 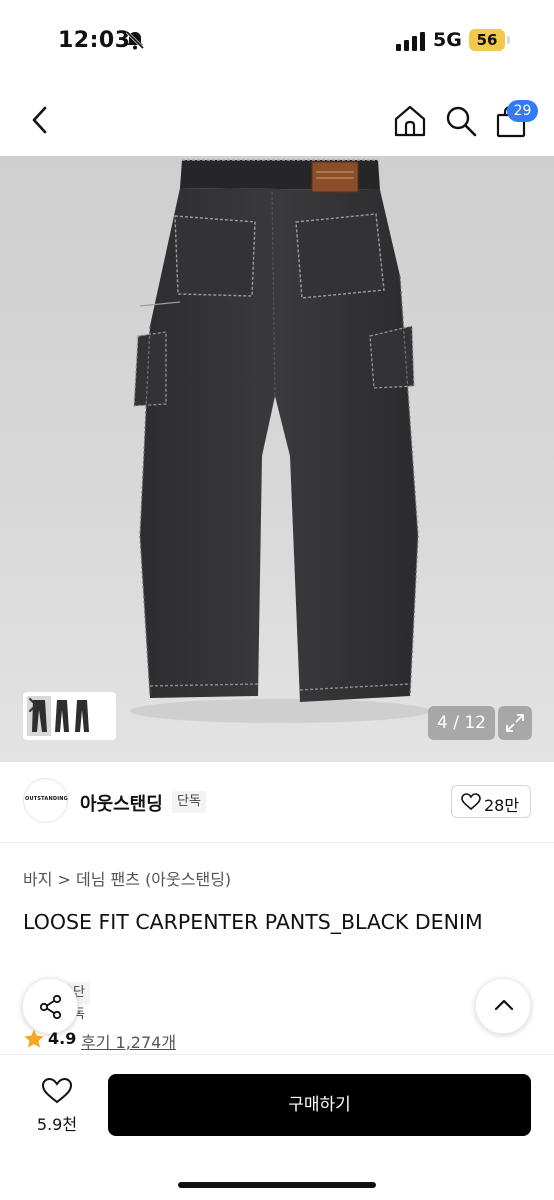 I want to click on buy-button: 구매하기, so click(x=319, y=1105).